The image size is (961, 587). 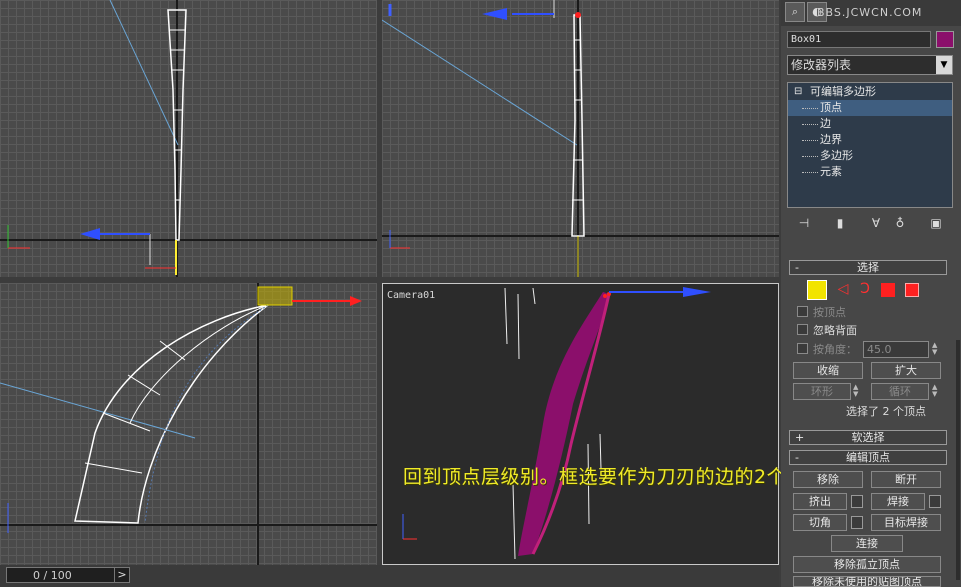 What do you see at coordinates (828, 370) in the screenshot?
I see `shrink-button: 收缩` at bounding box center [828, 370].